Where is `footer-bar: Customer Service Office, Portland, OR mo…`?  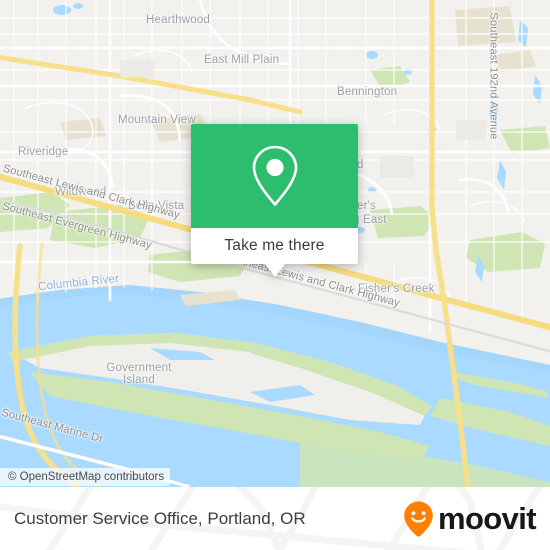
footer-bar: Customer Service Office, Portland, OR mo… is located at coordinates (275, 518).